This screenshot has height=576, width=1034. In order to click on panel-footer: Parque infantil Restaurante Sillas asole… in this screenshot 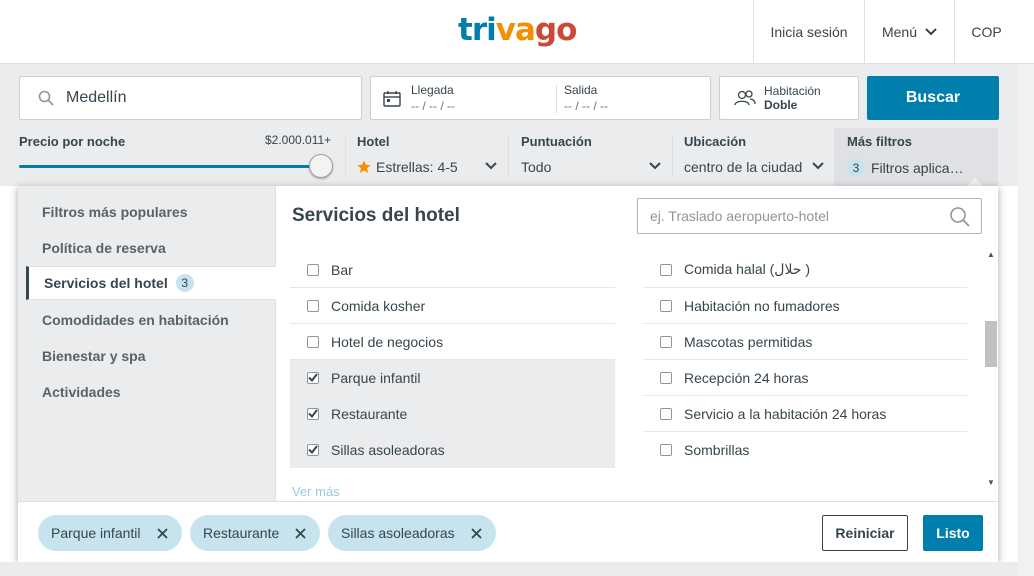, I will do `click(508, 531)`.